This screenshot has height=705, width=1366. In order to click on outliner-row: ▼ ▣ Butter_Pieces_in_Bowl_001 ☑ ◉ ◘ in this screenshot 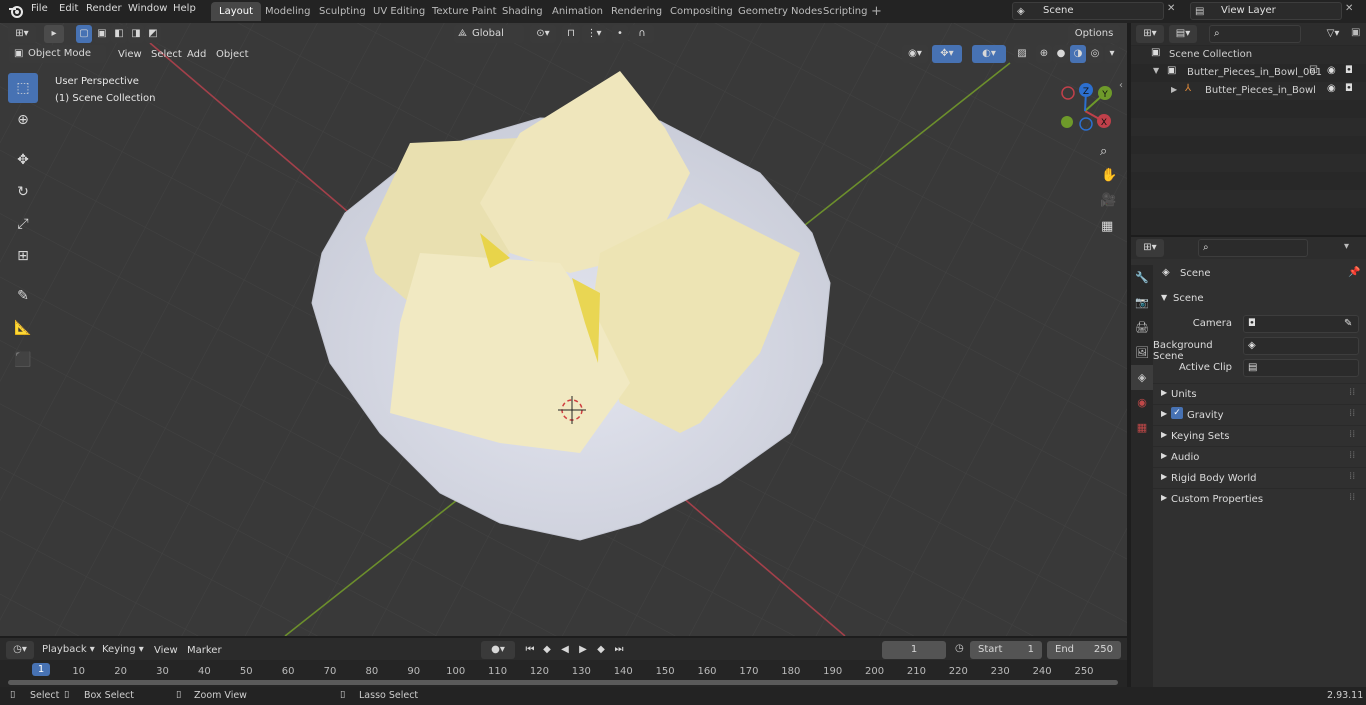, I will do `click(1248, 73)`.